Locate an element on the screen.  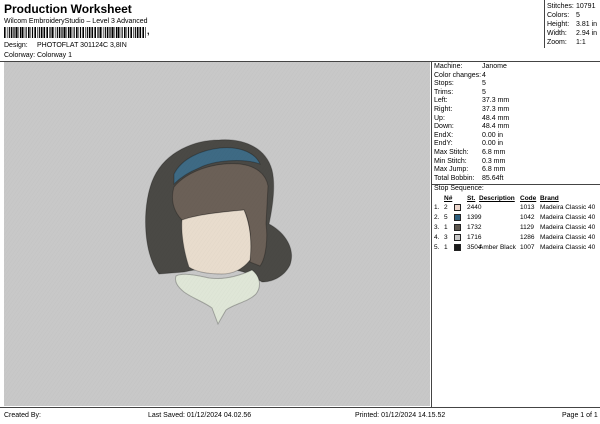
footer-separator is located at coordinates (300, 407).